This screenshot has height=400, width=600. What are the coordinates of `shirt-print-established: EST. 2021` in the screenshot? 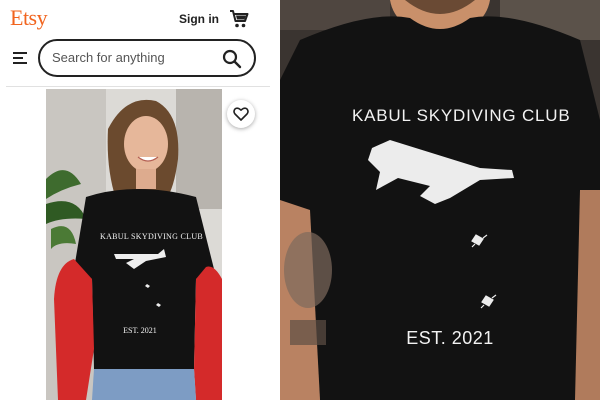 It's located at (140, 330).